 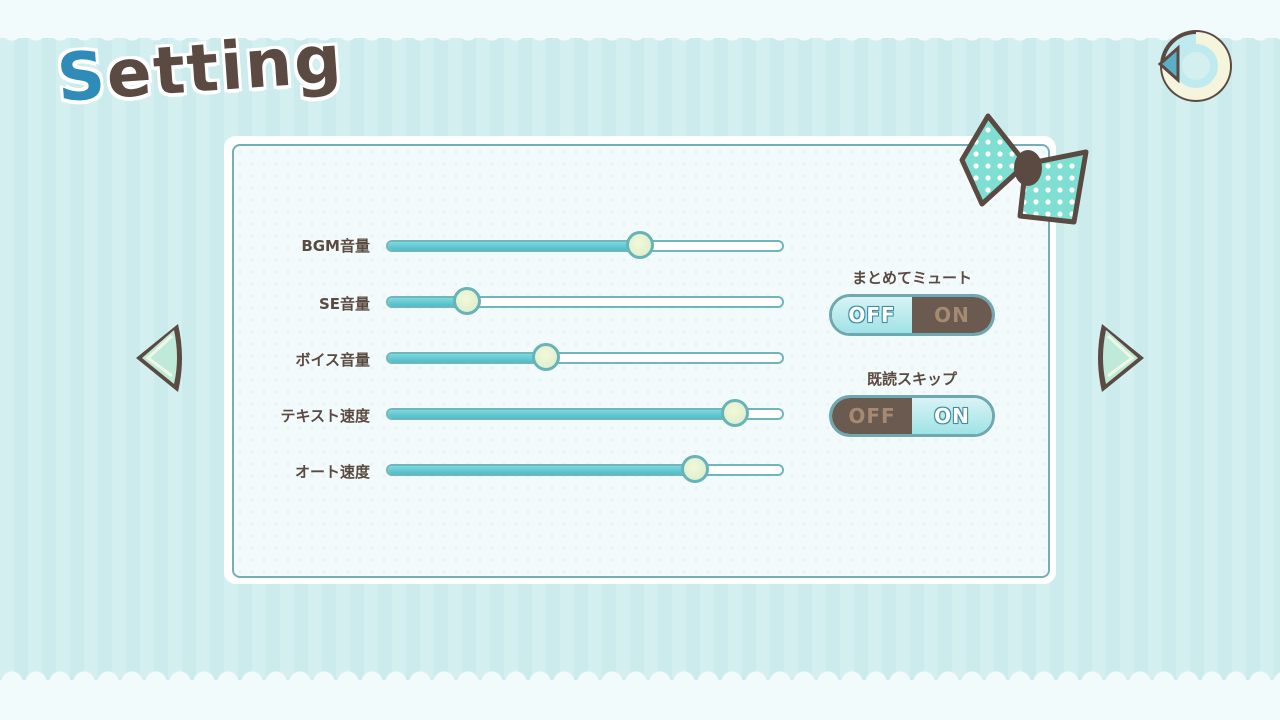 I want to click on back-button, so click(x=1196, y=66).